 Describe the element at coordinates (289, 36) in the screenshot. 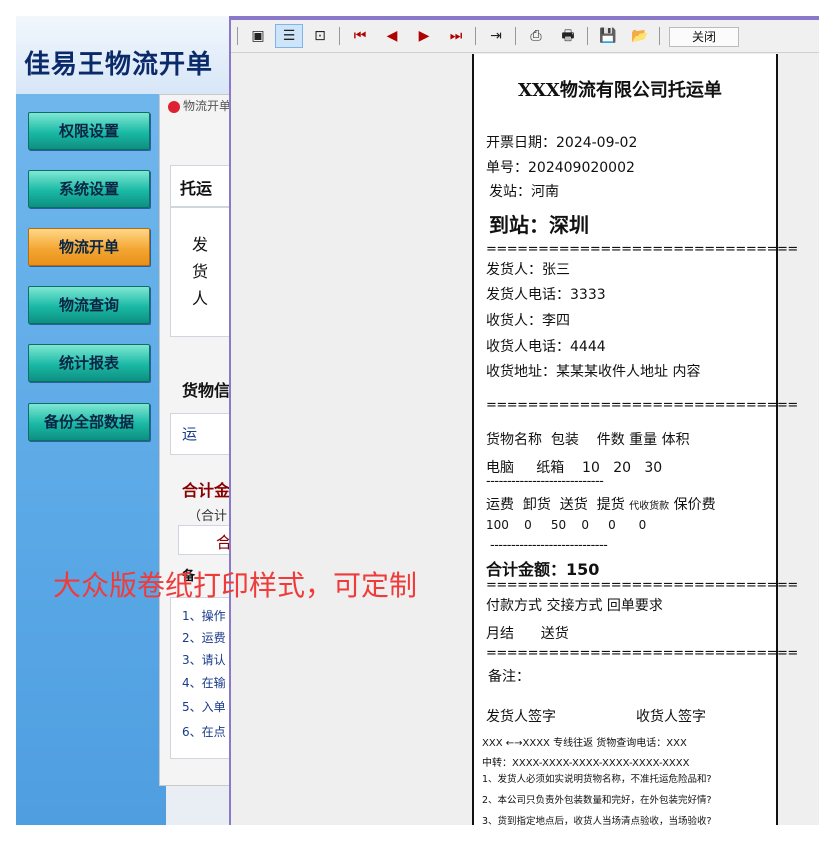

I see `page-width-icon: ☰` at that location.